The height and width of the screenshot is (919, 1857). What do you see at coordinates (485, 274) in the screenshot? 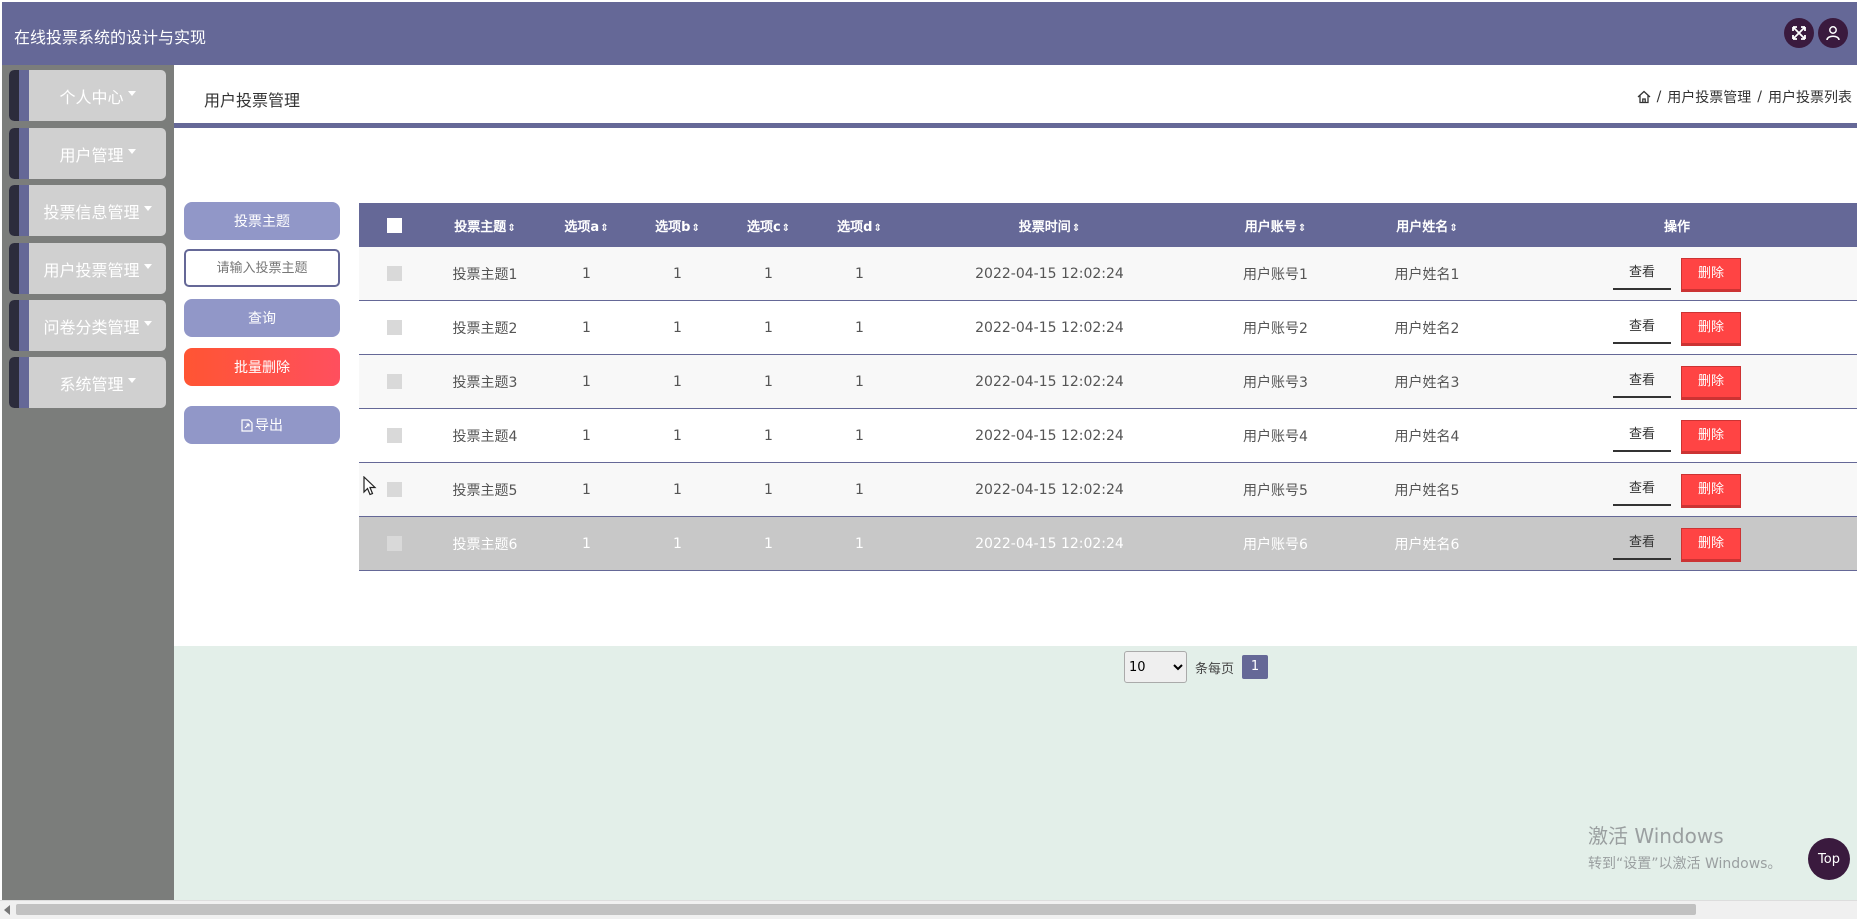
I see `cell-subject: 投票主题1` at bounding box center [485, 274].